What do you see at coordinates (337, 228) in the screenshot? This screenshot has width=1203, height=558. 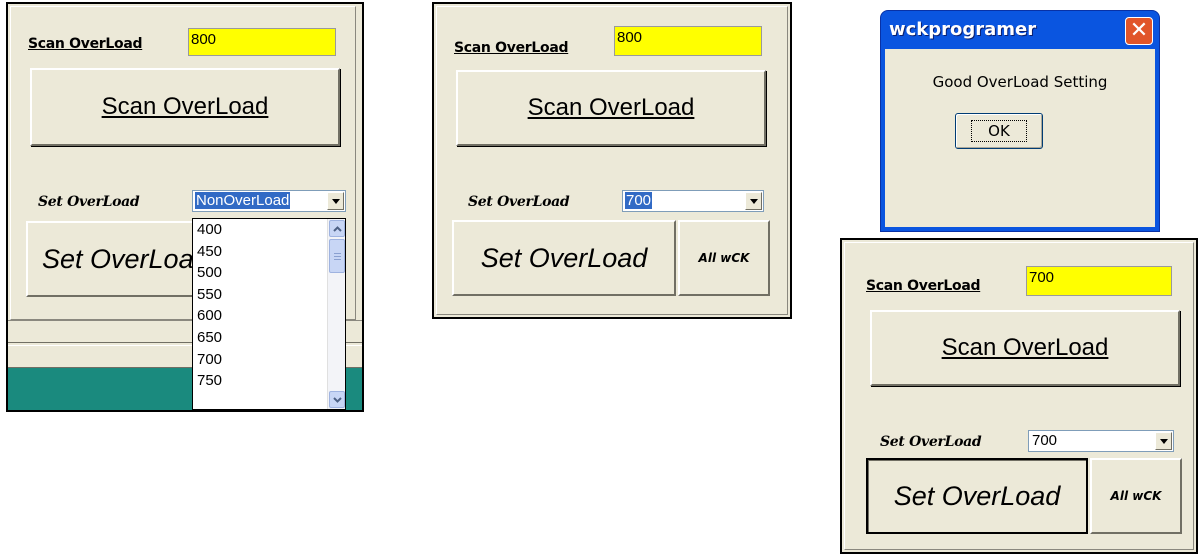 I see `scroll-up-icon` at bounding box center [337, 228].